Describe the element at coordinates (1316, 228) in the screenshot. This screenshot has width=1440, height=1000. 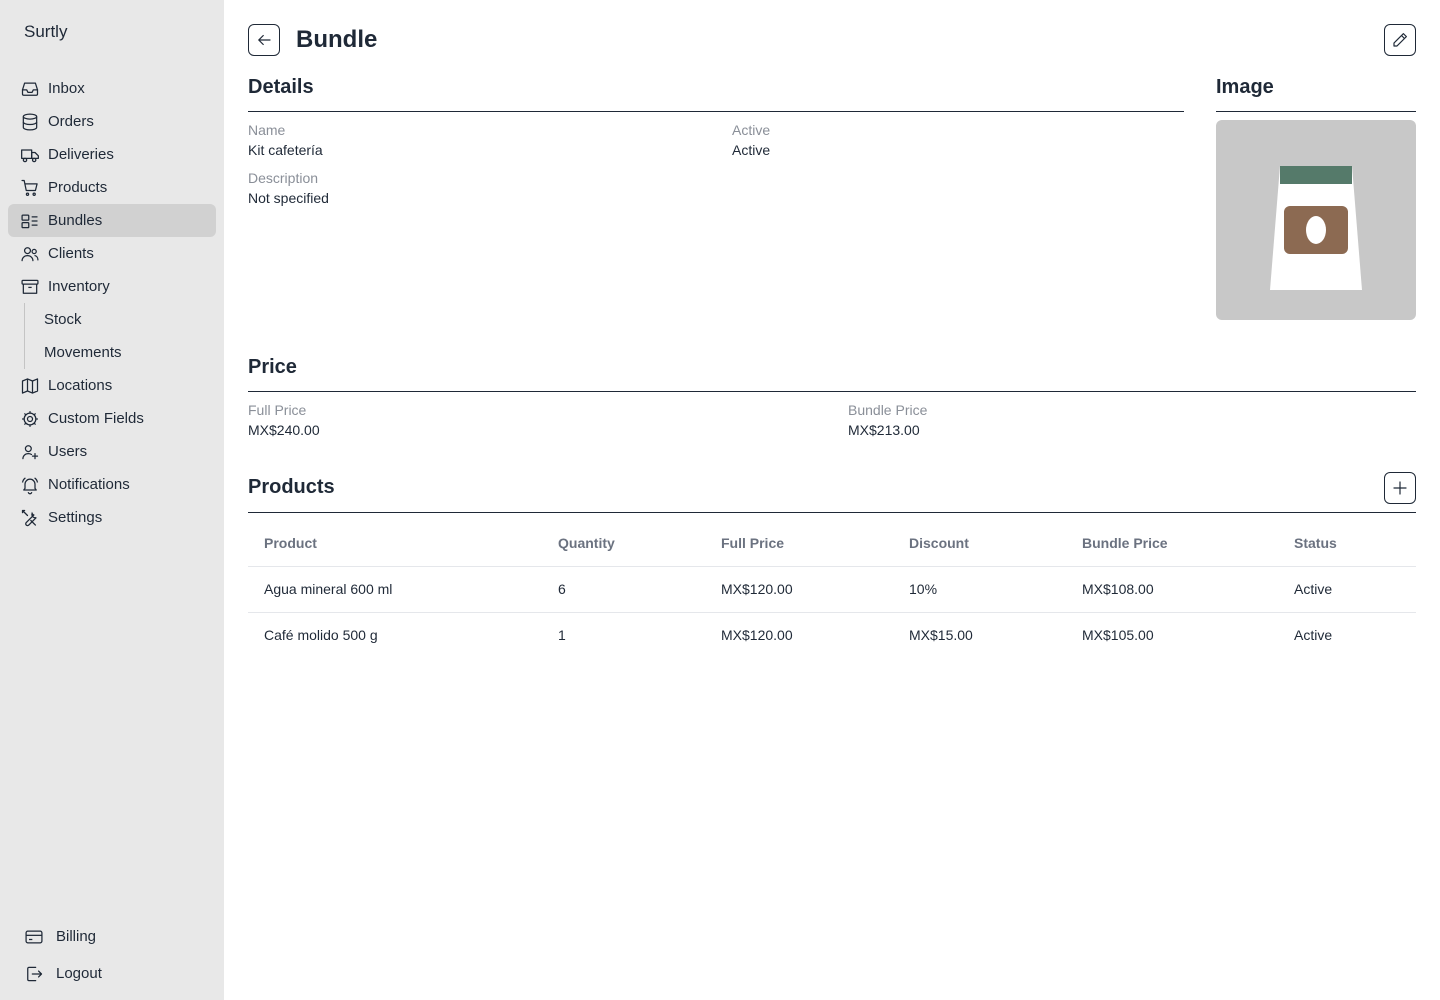
I see `coffee-bag-illustration` at that location.